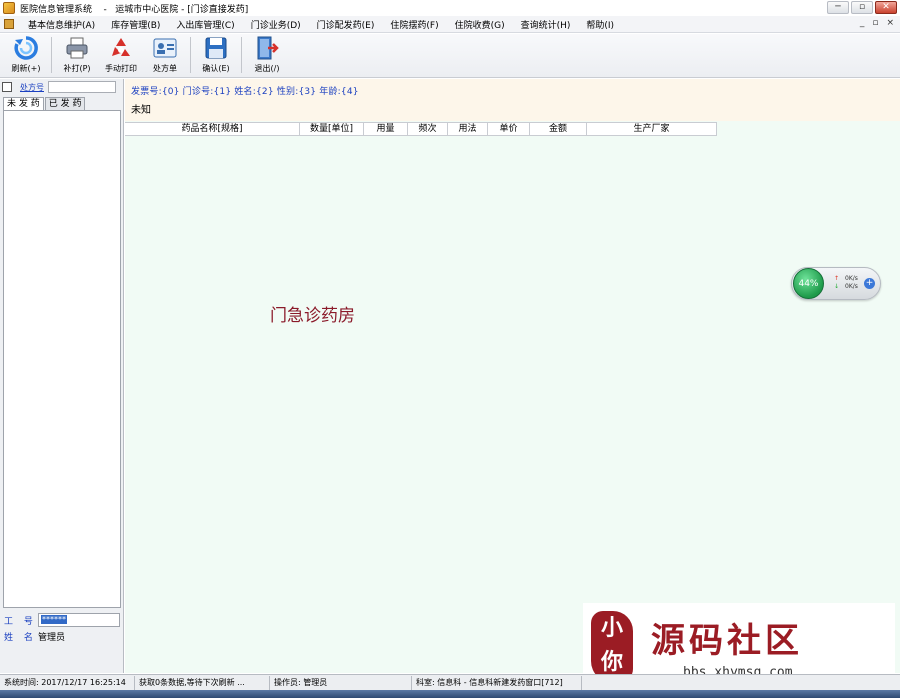  What do you see at coordinates (480, 24) in the screenshot?
I see `menu-inpatient-billing: 住院收费(G)` at bounding box center [480, 24].